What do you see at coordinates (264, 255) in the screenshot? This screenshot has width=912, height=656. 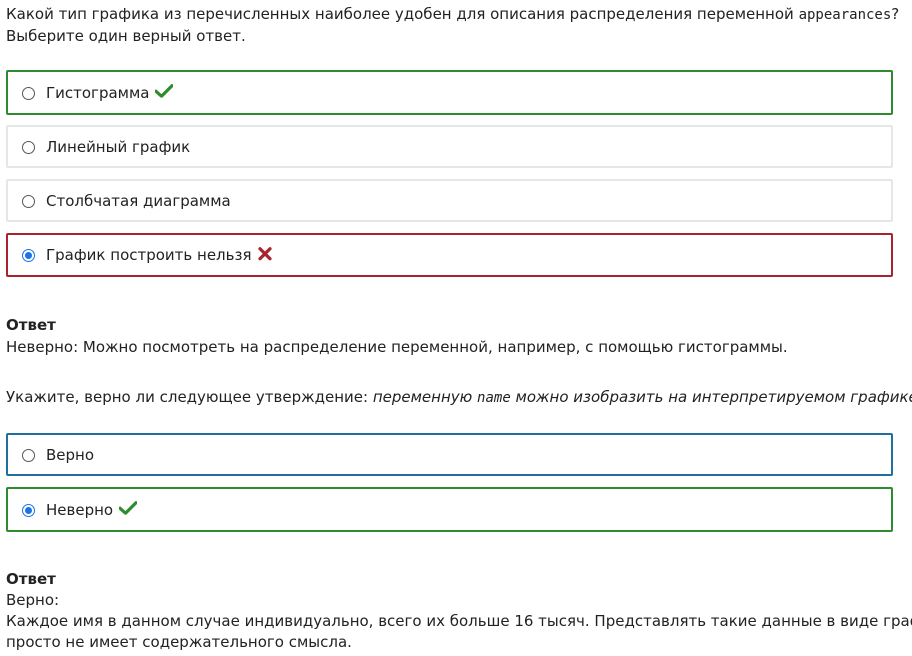 I see `cross-icon` at bounding box center [264, 255].